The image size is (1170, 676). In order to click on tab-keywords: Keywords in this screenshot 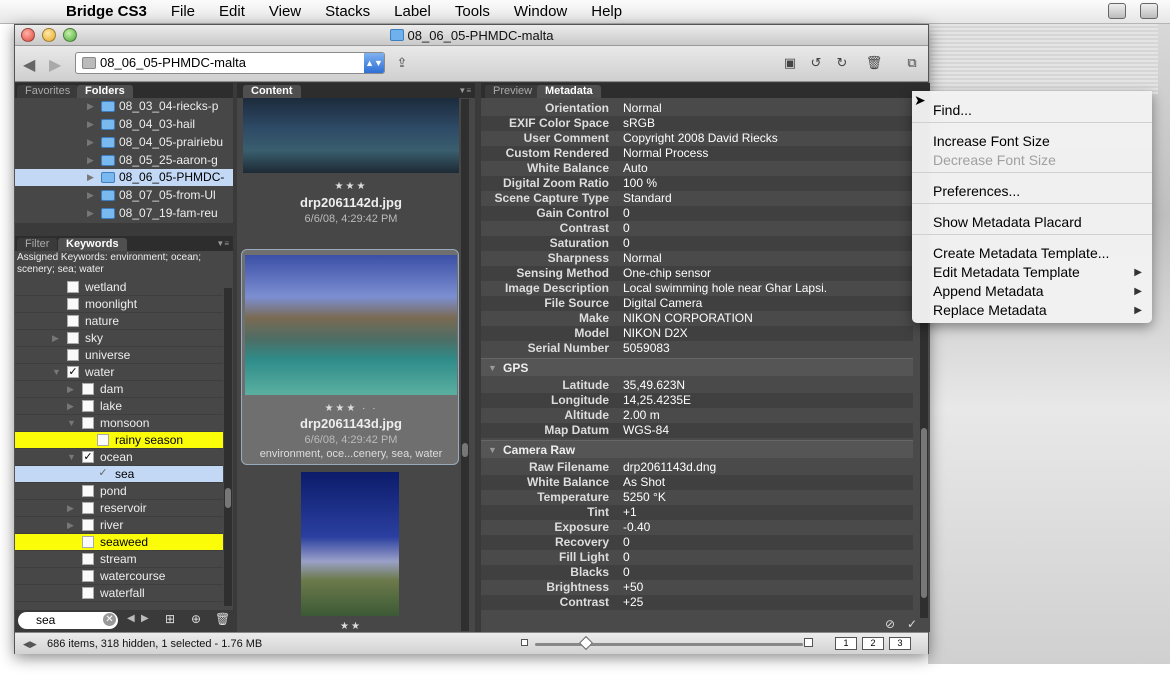, I will do `click(92, 244)`.